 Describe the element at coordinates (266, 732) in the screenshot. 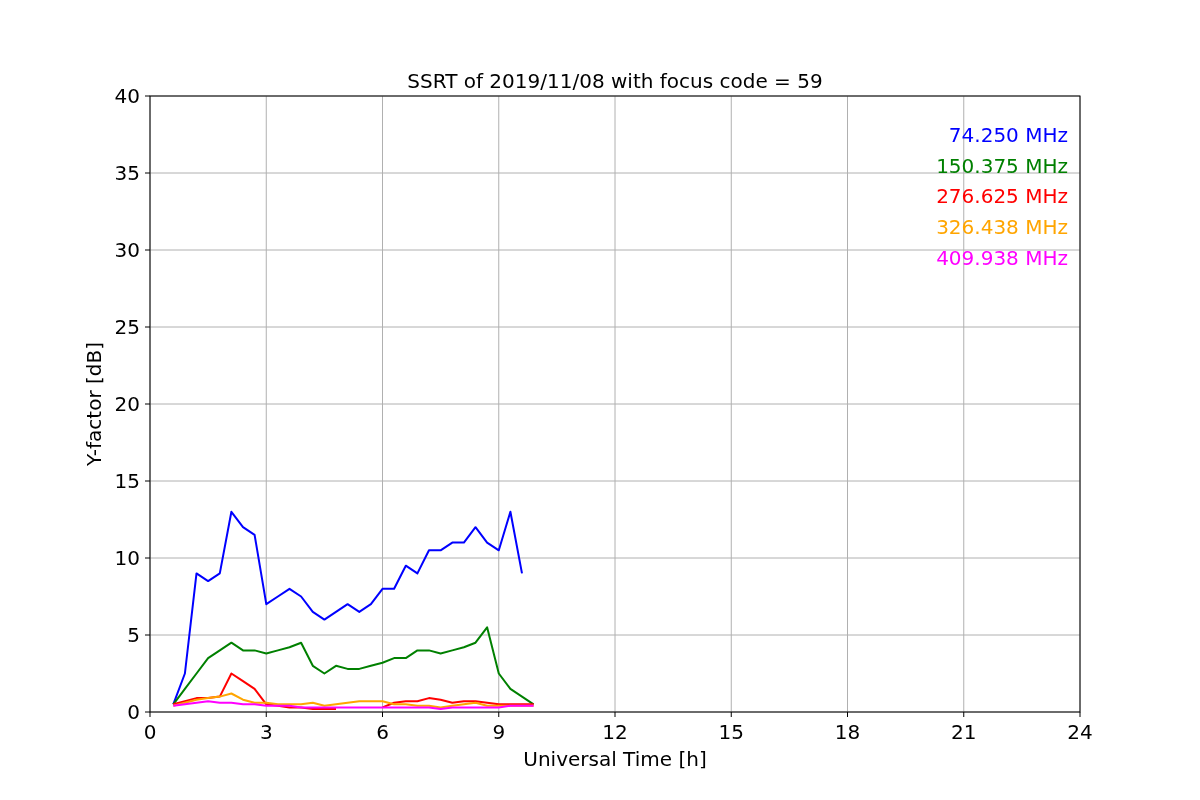

I see `tick-label: 3` at that location.